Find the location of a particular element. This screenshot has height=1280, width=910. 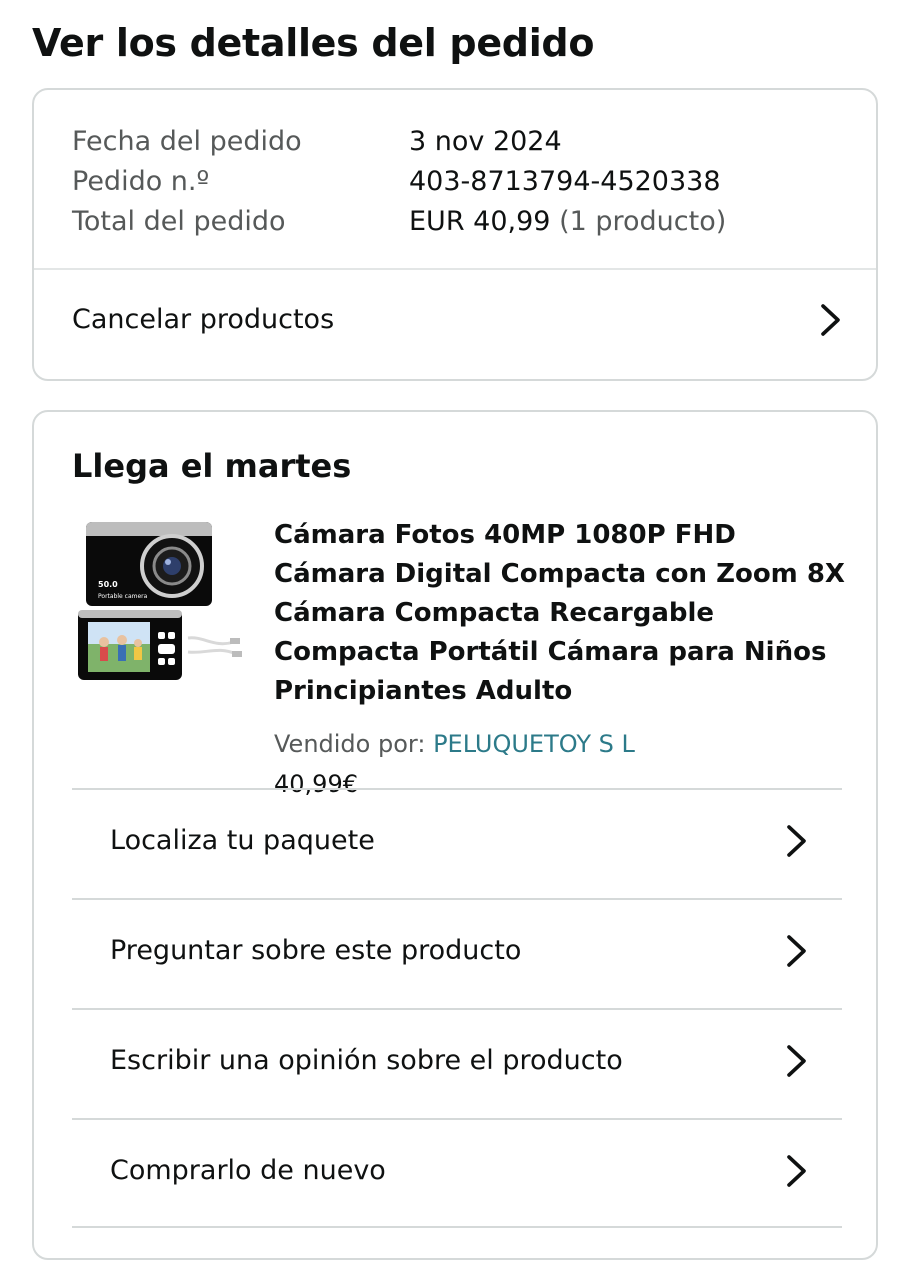

write-review-button: Escribir una opinión sobre el producto is located at coordinates (457, 1063).